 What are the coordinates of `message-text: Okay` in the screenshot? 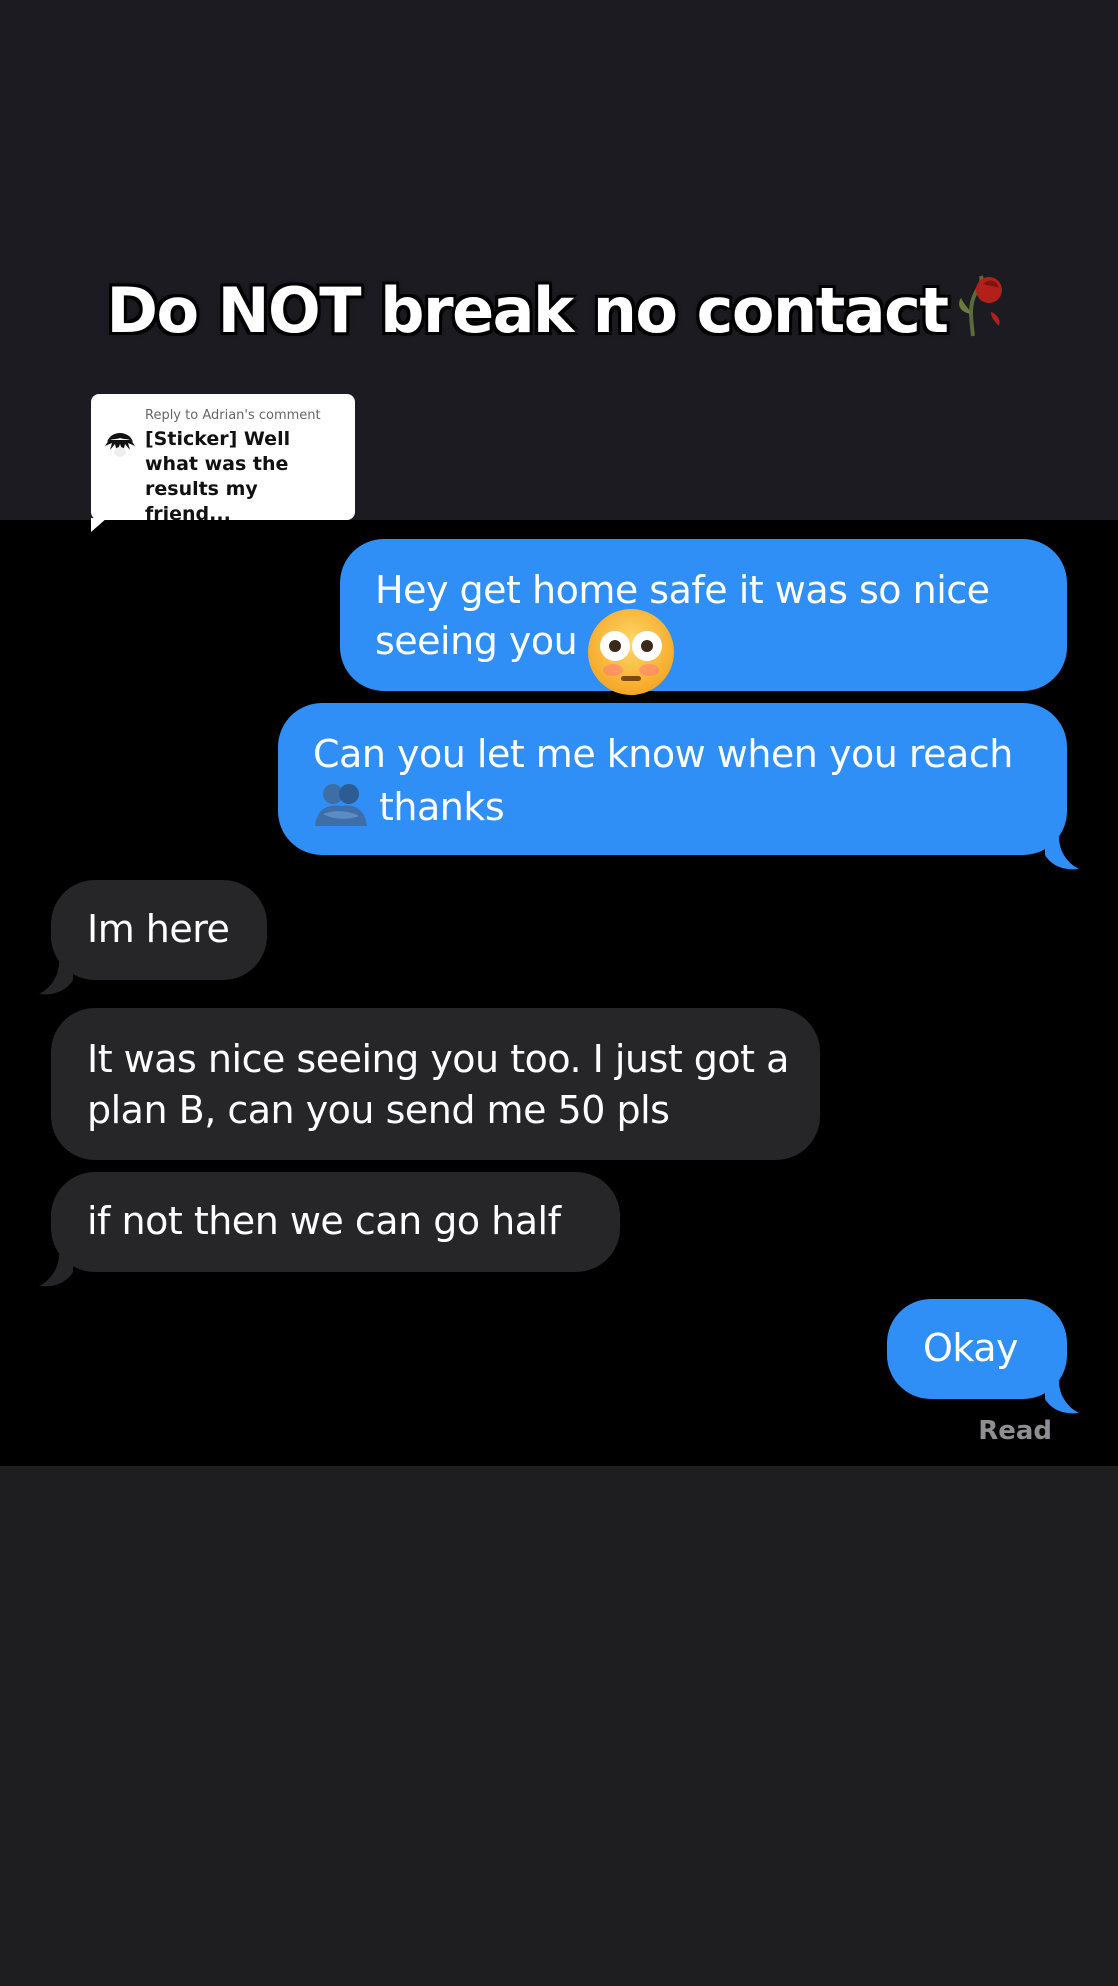 It's located at (971, 1348).